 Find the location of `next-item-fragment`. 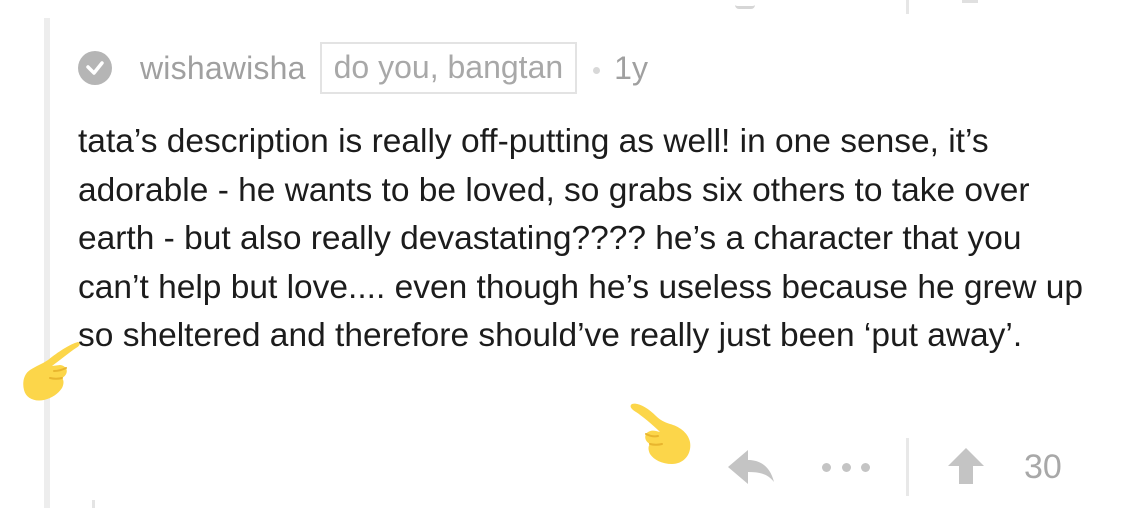

next-item-fragment is located at coordinates (93, 504).